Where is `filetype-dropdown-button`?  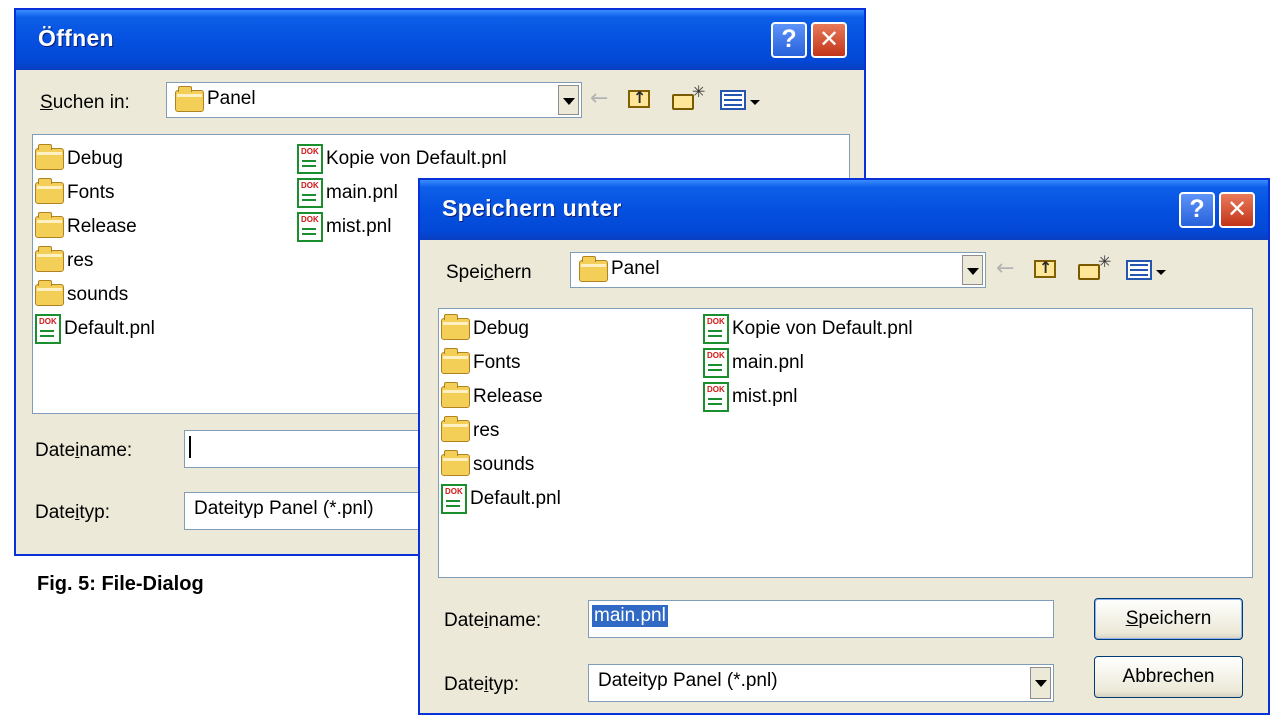
filetype-dropdown-button is located at coordinates (1040, 683).